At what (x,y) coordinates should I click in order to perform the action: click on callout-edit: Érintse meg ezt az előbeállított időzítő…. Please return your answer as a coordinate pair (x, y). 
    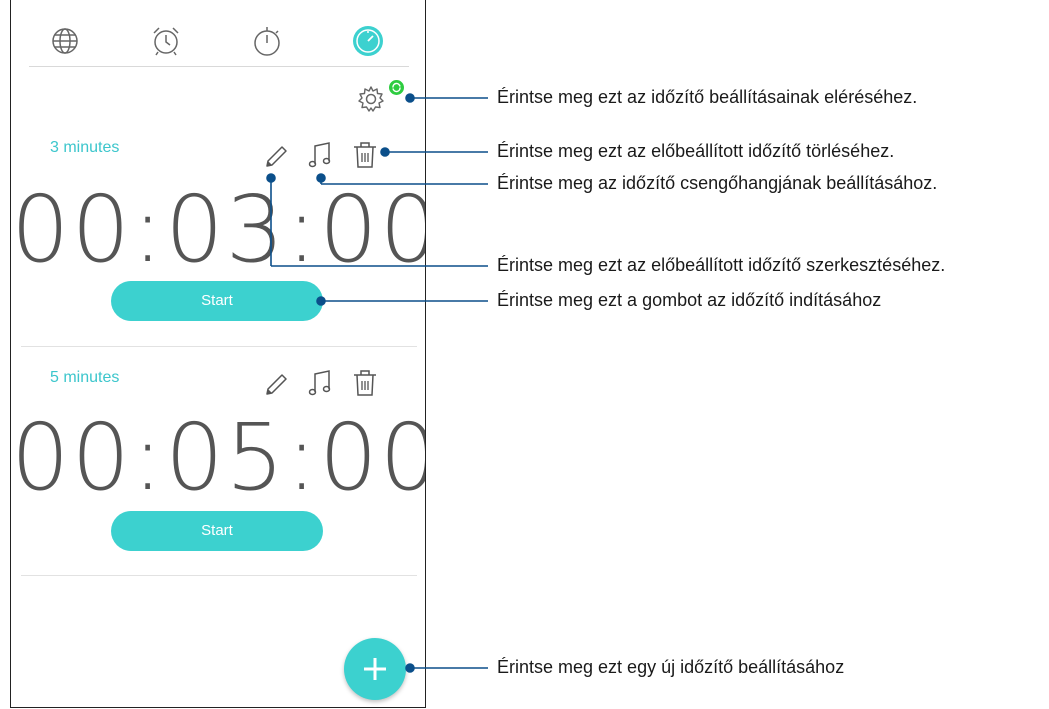
    Looking at the image, I should click on (721, 265).